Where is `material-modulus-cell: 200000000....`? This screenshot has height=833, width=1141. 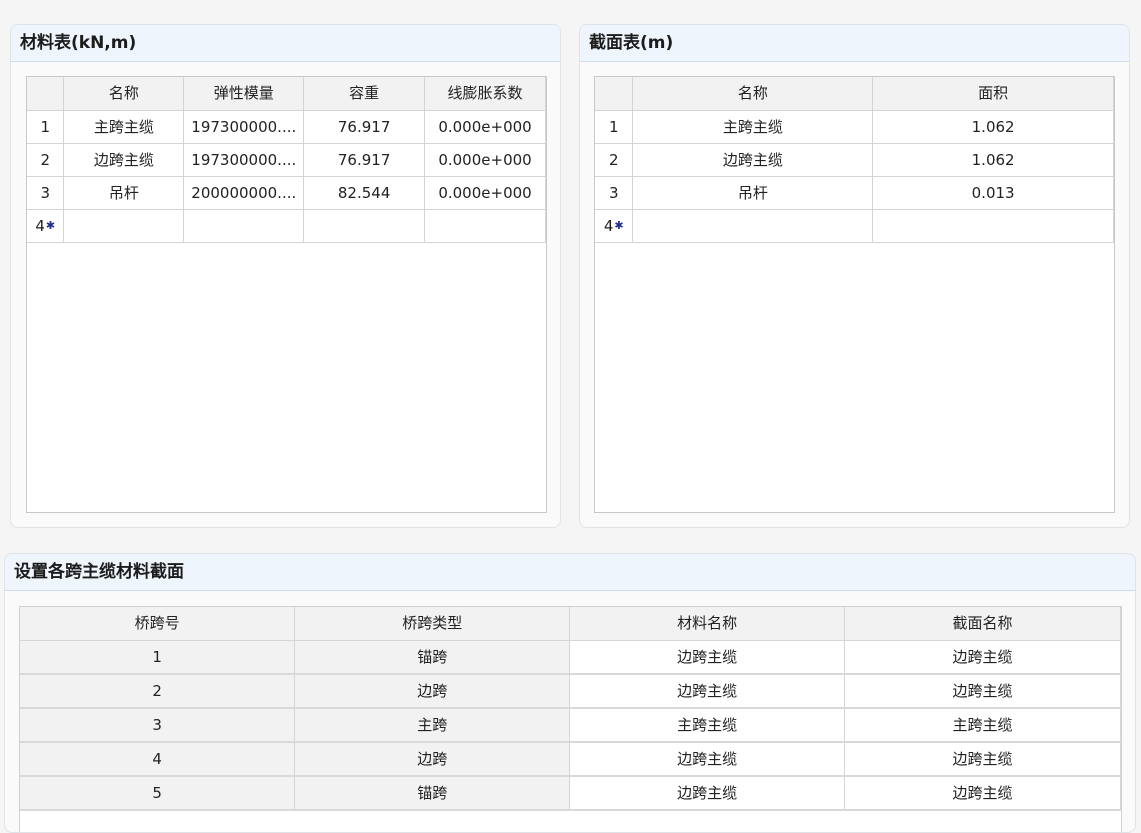
material-modulus-cell: 200000000.... is located at coordinates (244, 193).